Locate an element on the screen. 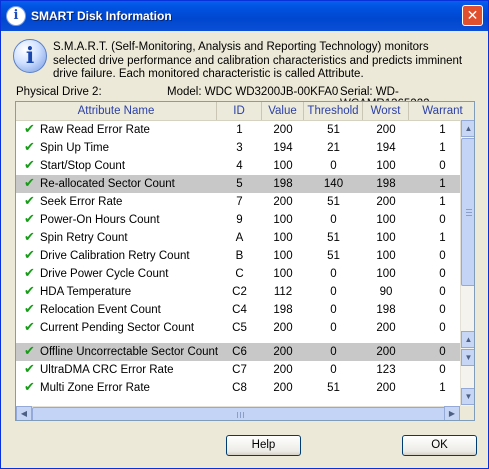  cell-worst: 123 is located at coordinates (386, 370).